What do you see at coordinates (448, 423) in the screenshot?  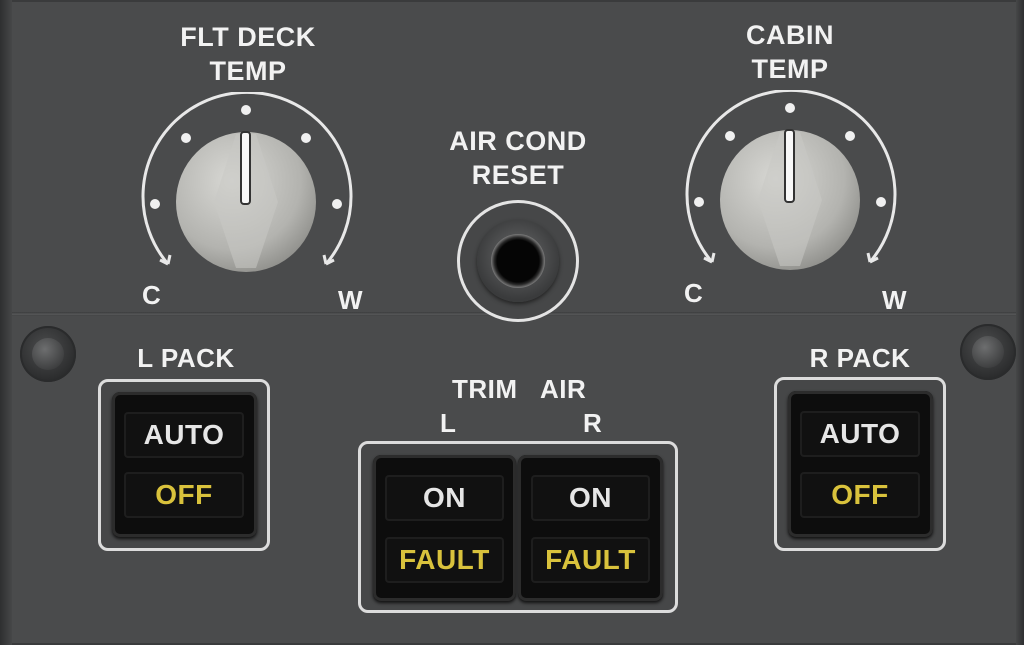 I see `trim-air-left-label: L` at bounding box center [448, 423].